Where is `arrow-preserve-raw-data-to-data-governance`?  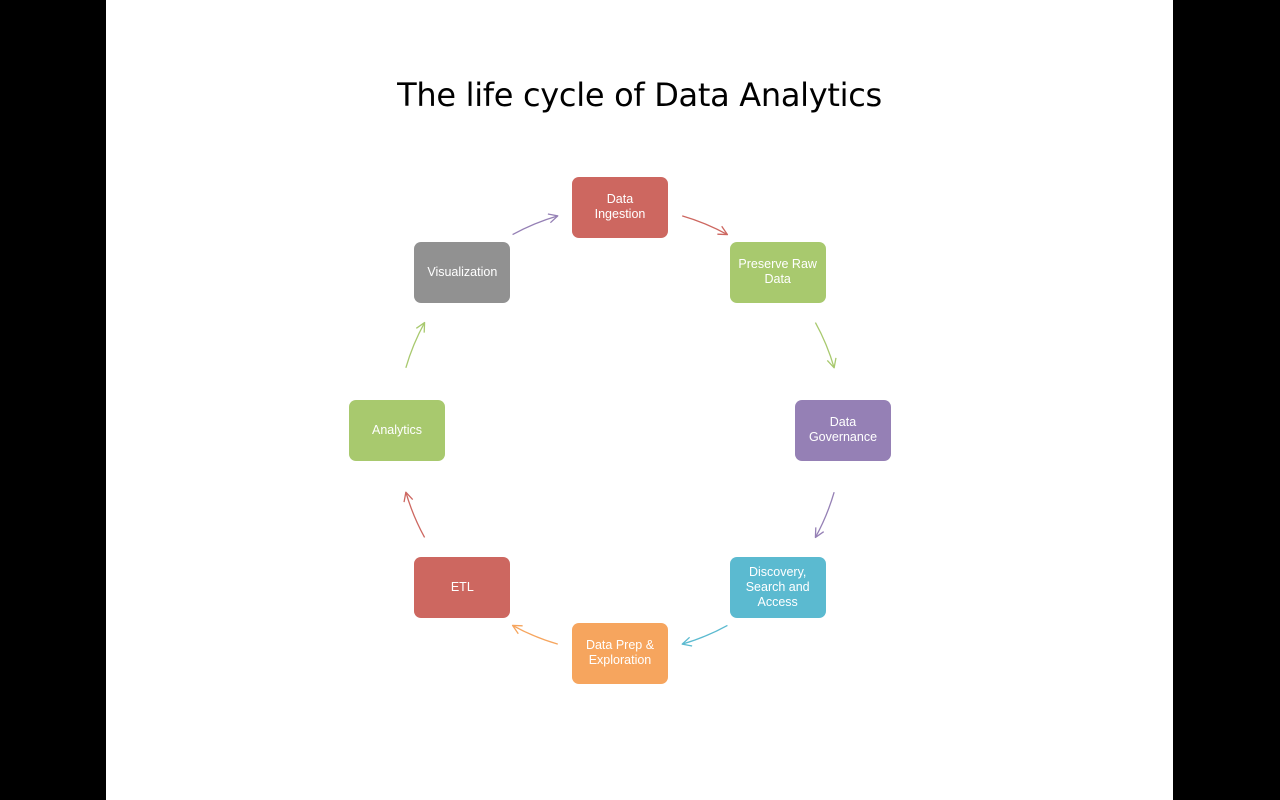
arrow-preserve-raw-data-to-data-governance is located at coordinates (824, 345).